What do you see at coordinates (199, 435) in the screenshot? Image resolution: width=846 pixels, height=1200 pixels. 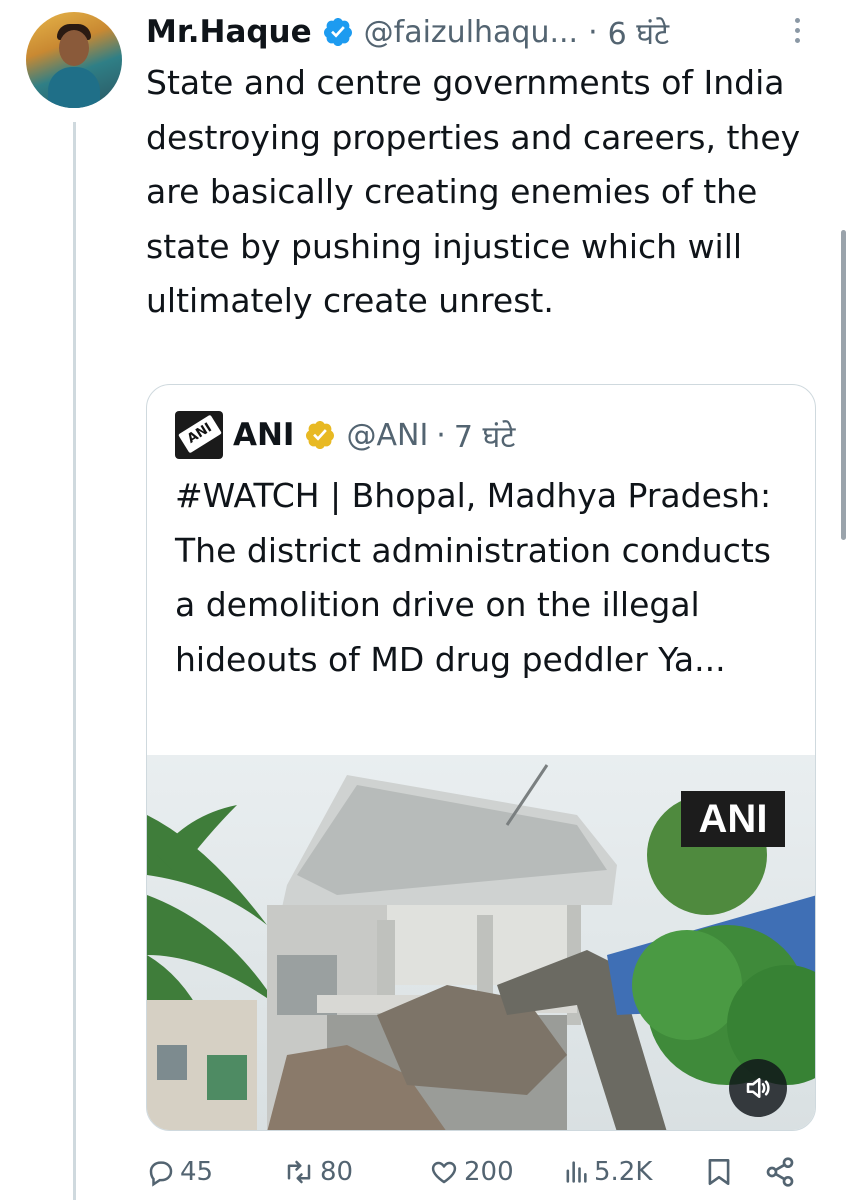 I see `ani-logo-avatar: ANI` at bounding box center [199, 435].